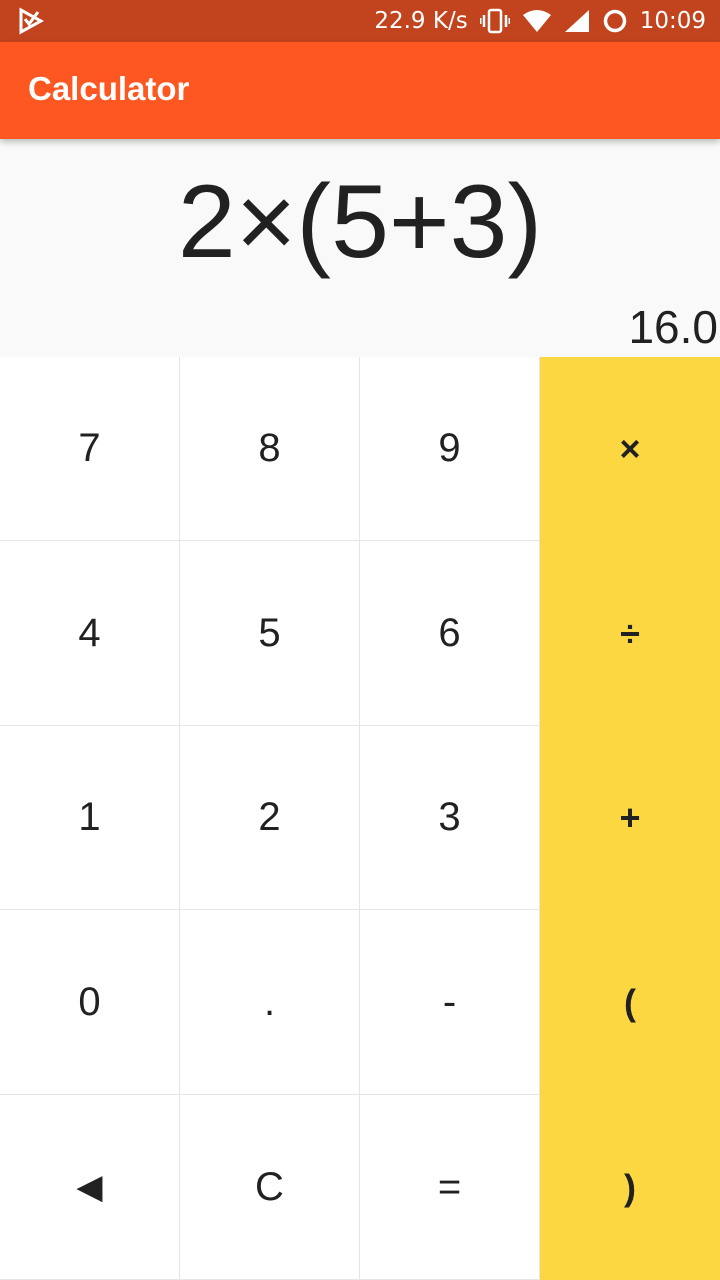 Image resolution: width=720 pixels, height=1280 pixels. Describe the element at coordinates (90, 633) in the screenshot. I see `key-4-button: 4` at that location.